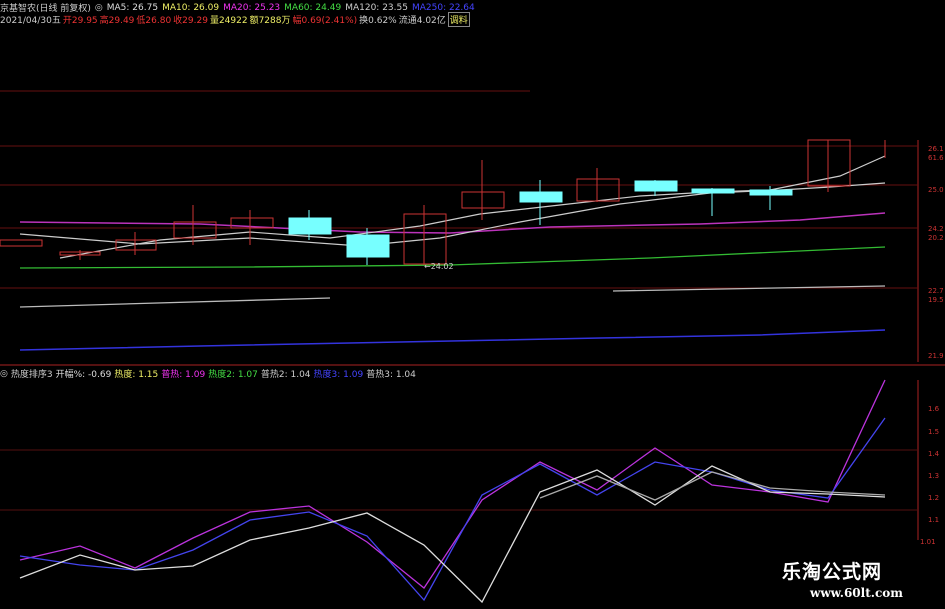 The height and width of the screenshot is (609, 945). I want to click on price-axis-label: 22.7, so click(936, 291).